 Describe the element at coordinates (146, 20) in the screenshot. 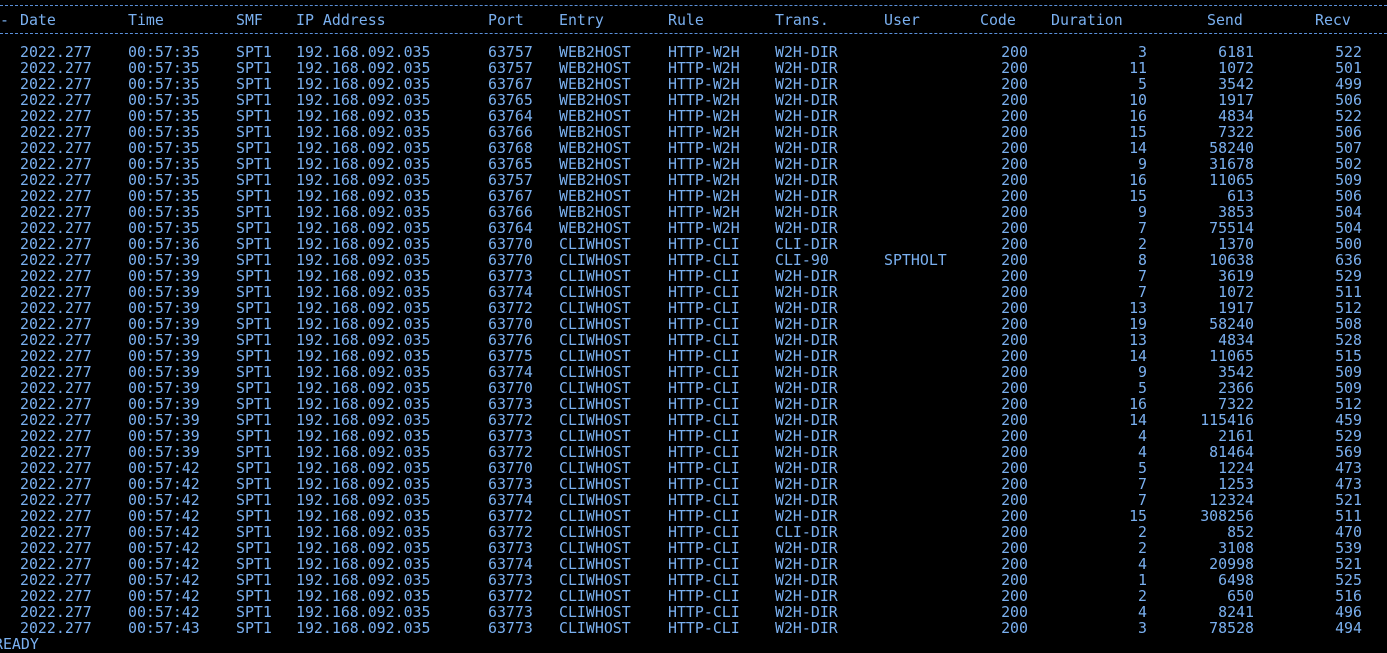

I see `column-header-time: Time` at that location.